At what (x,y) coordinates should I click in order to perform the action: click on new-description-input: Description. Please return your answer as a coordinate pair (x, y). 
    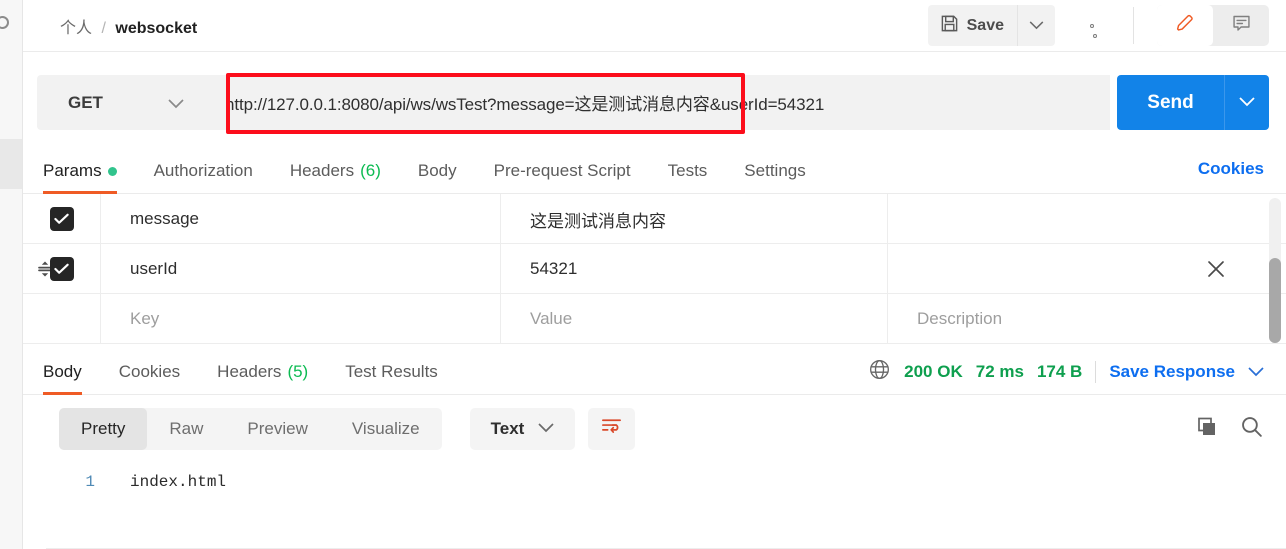
    Looking at the image, I should click on (1075, 319).